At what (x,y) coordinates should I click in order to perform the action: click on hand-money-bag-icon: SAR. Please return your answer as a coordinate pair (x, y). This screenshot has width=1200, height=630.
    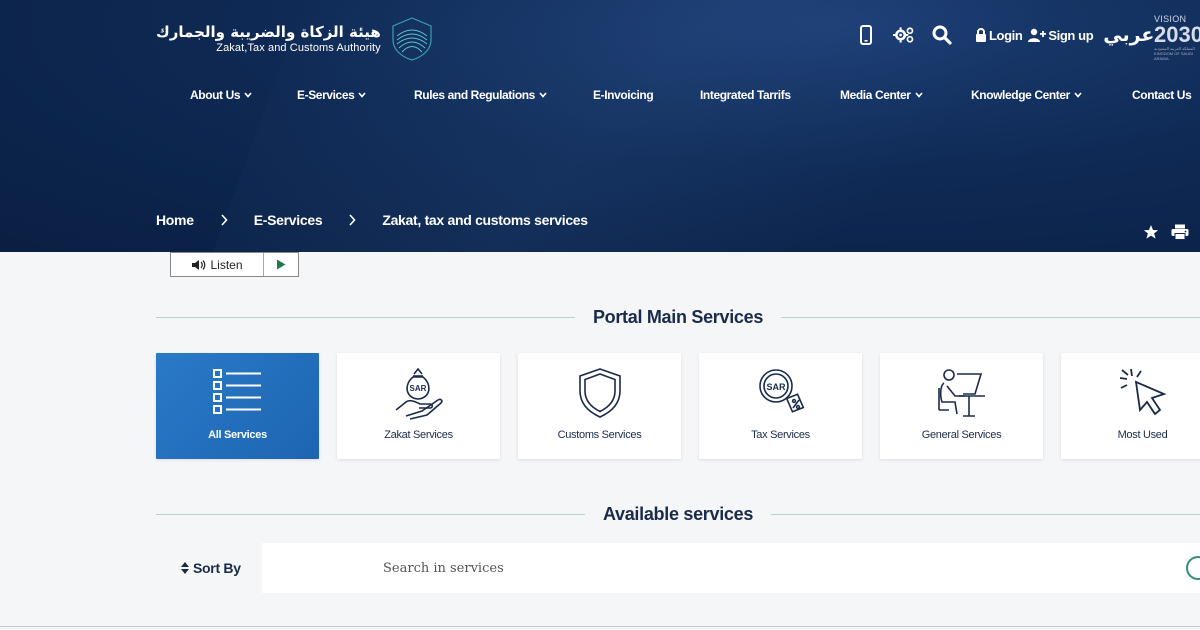
    Looking at the image, I should click on (419, 393).